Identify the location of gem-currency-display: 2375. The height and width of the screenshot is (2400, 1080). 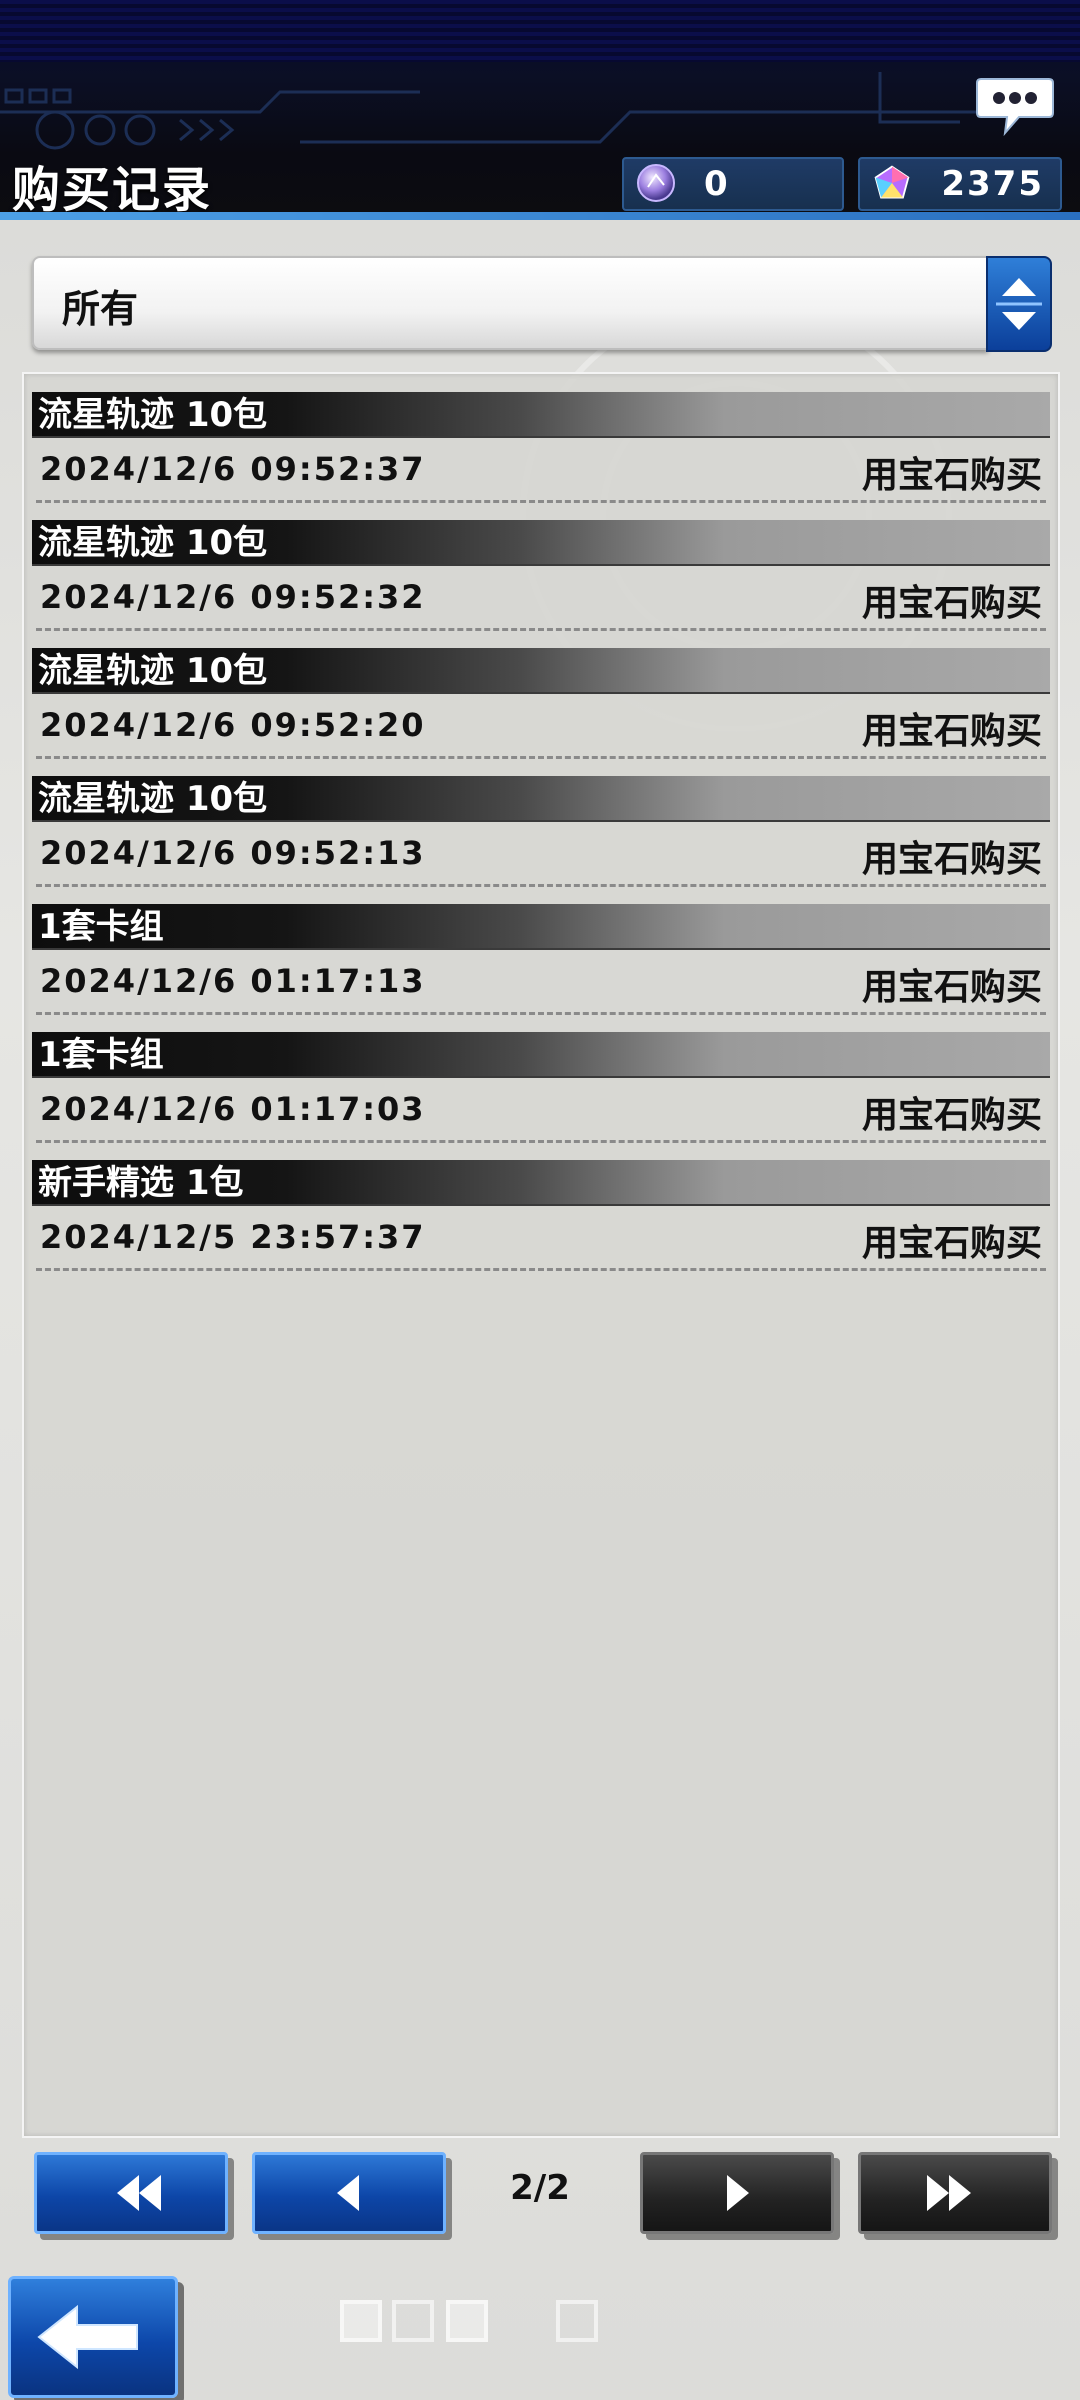
(960, 184).